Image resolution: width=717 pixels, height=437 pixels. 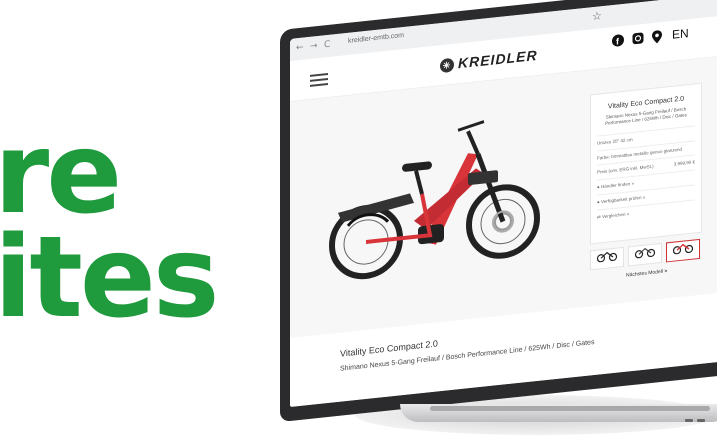 I want to click on kreidler-logo: ✳ KREIDLER, so click(x=489, y=60).